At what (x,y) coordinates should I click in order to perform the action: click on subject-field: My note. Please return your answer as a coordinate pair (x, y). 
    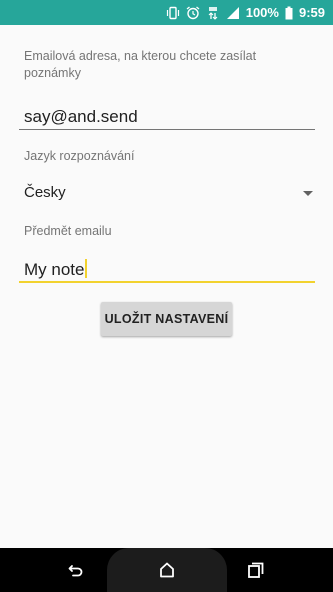
    Looking at the image, I should click on (55, 269).